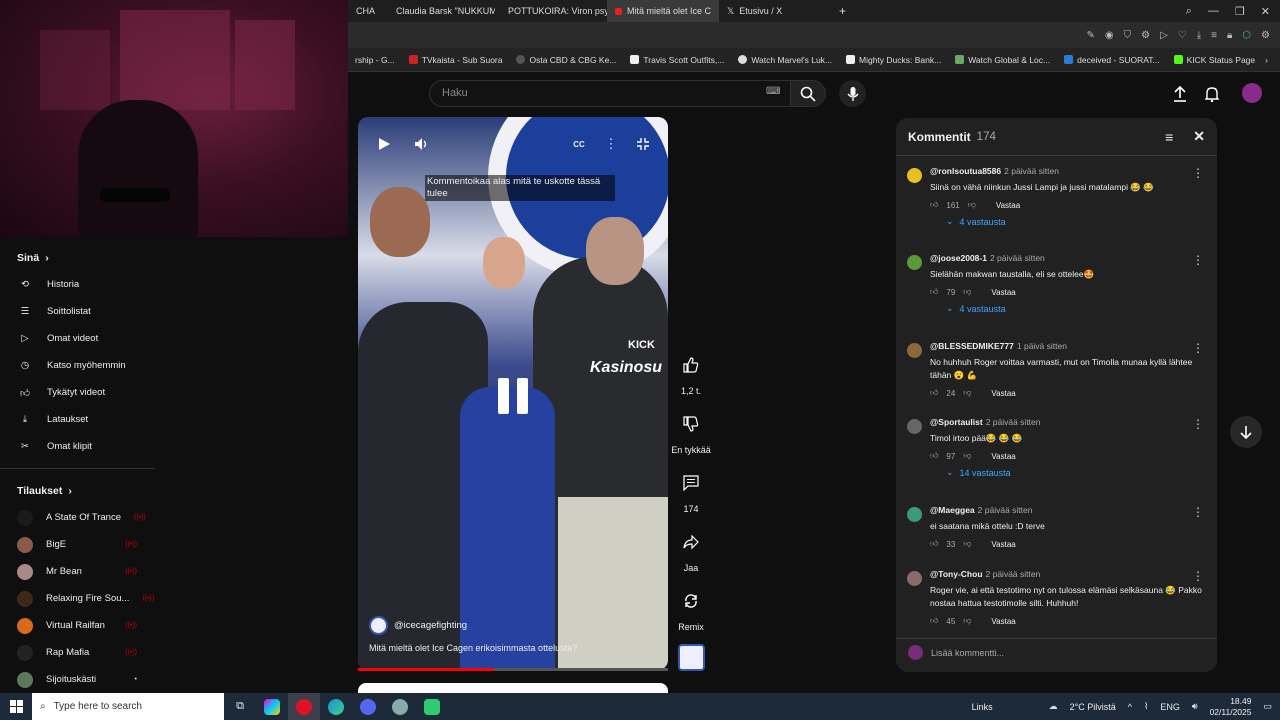  What do you see at coordinates (365, 11) in the screenshot?
I see `tab-cha: CHA` at bounding box center [365, 11].